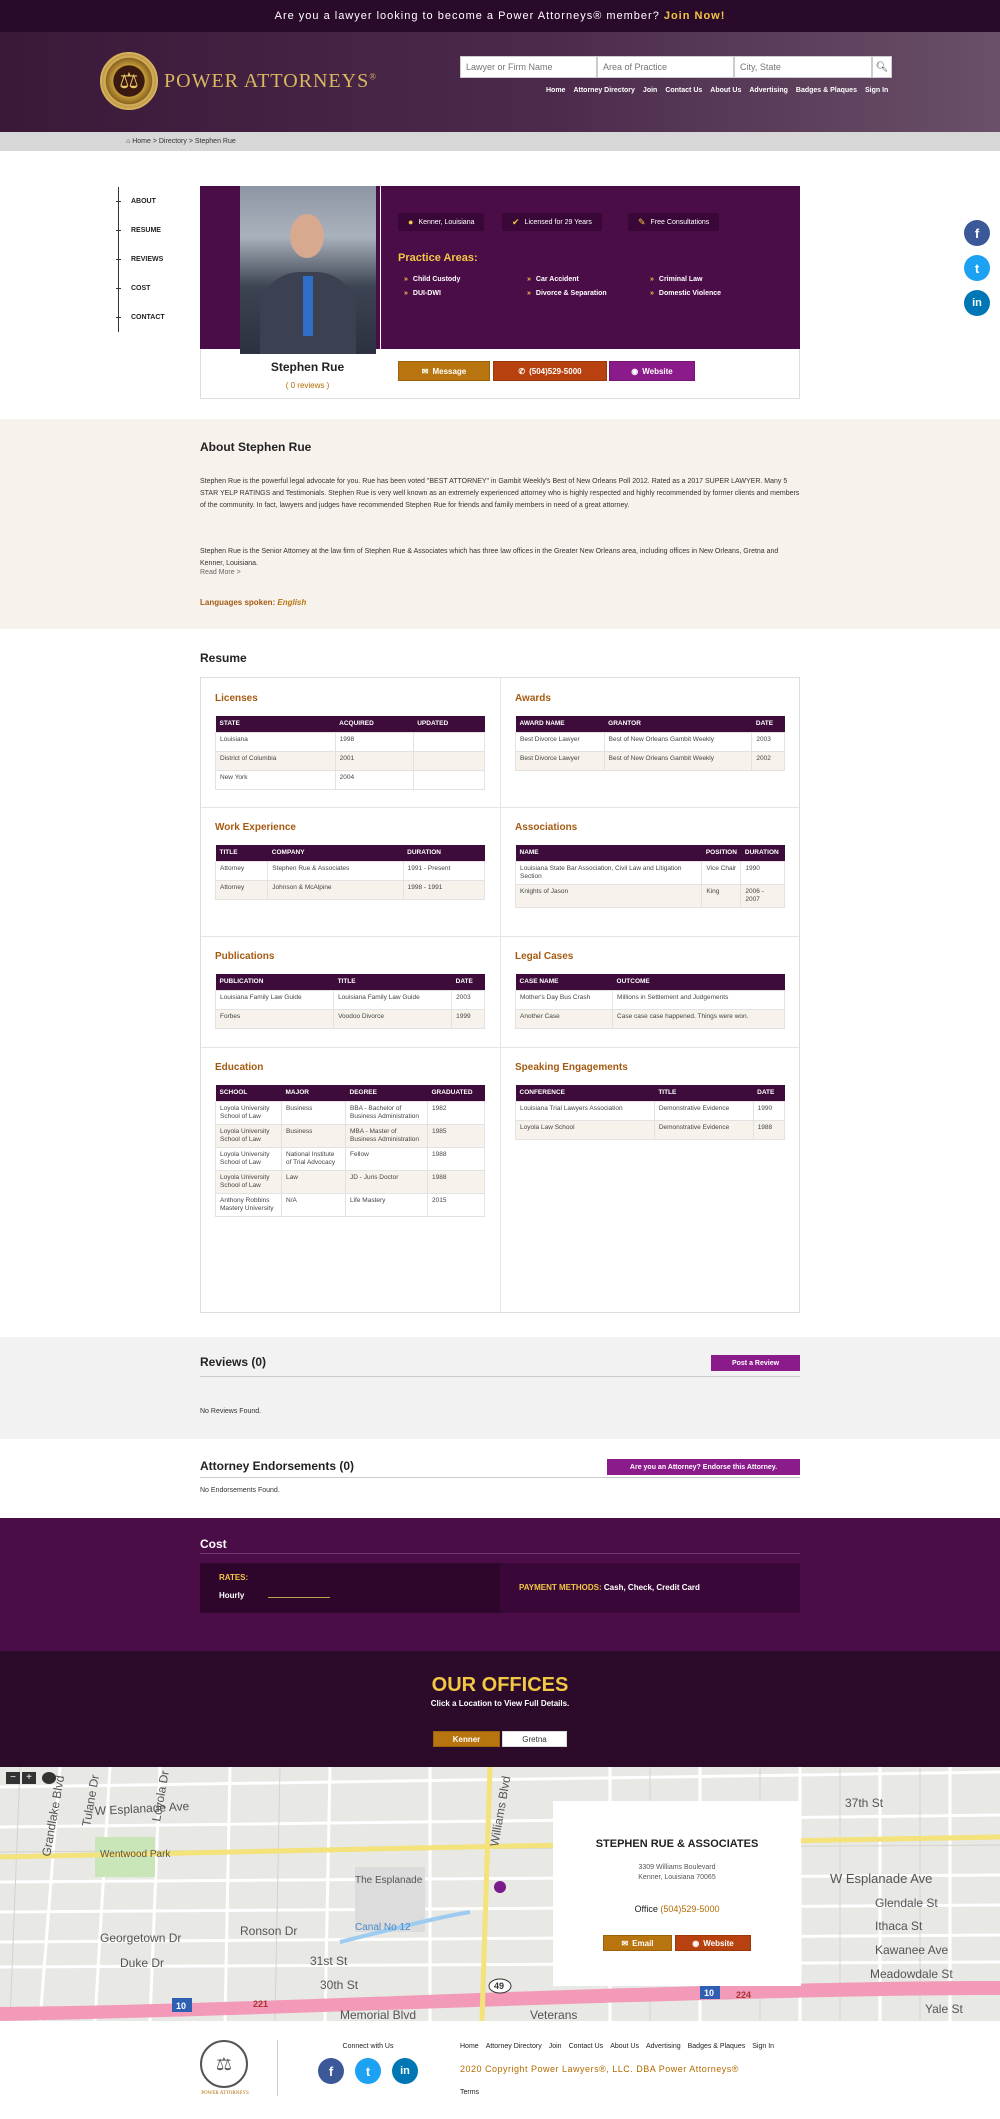 This screenshot has height=2119, width=1000. Describe the element at coordinates (677, 1844) in the screenshot. I see `firm-name: STEPHEN RUE & ASSOCIATES` at that location.